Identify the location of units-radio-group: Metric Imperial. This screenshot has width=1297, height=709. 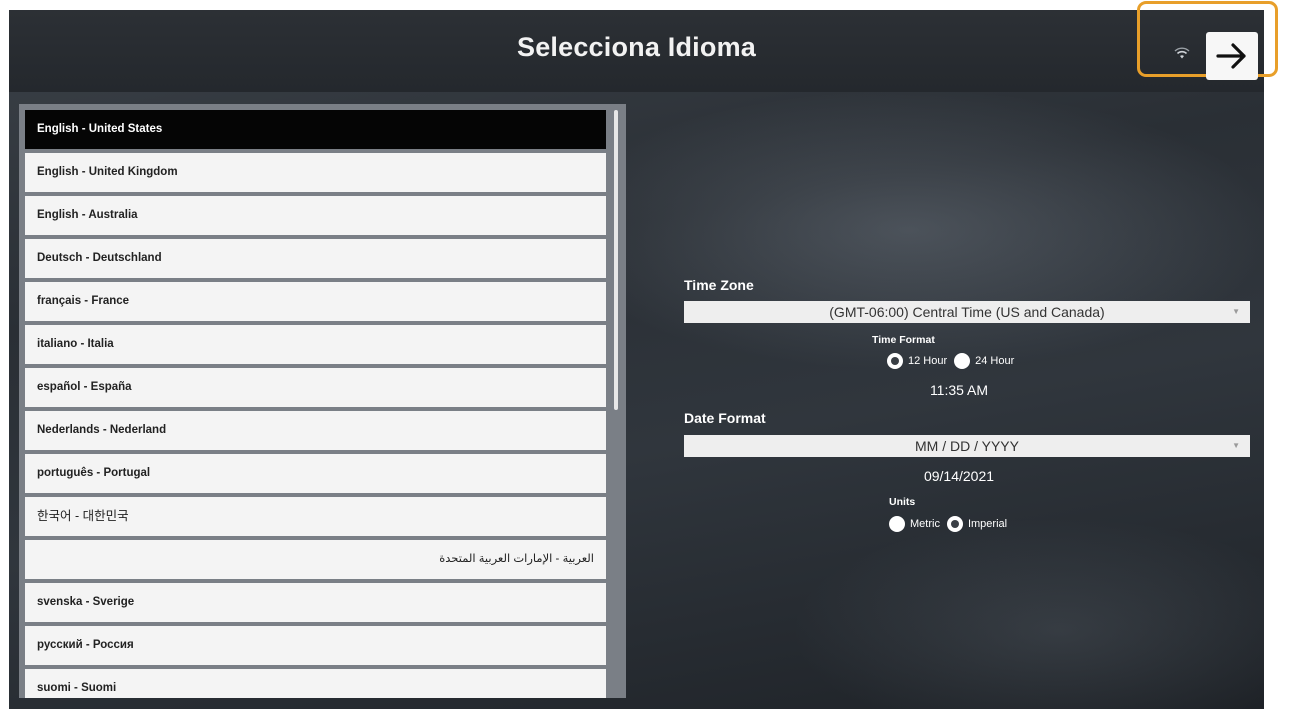
(951, 524).